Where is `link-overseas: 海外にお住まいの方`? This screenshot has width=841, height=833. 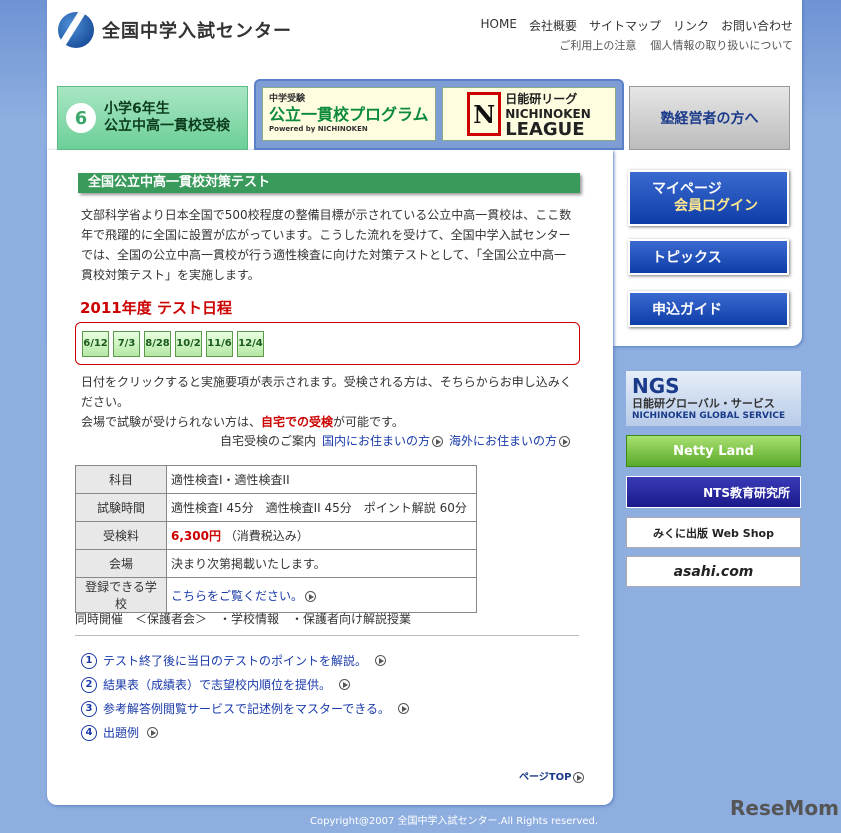 link-overseas: 海外にお住まいの方 is located at coordinates (510, 440).